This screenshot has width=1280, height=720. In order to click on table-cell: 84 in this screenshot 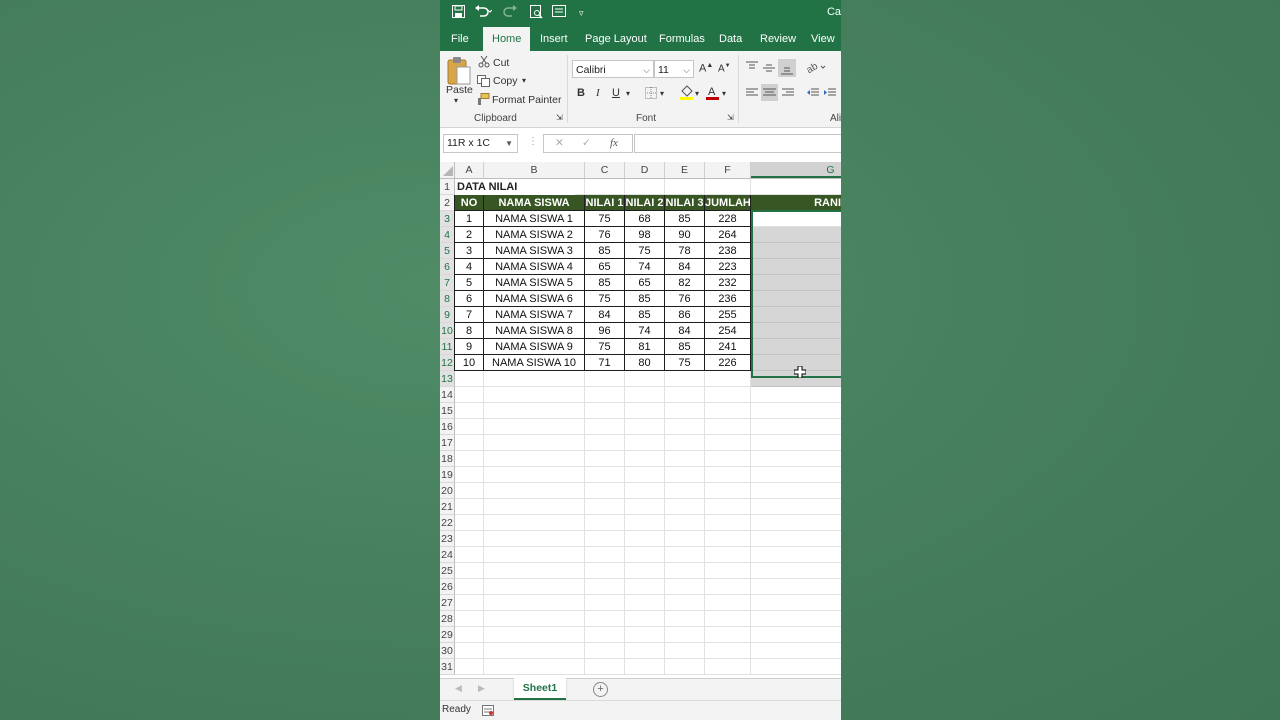, I will do `click(685, 267)`.